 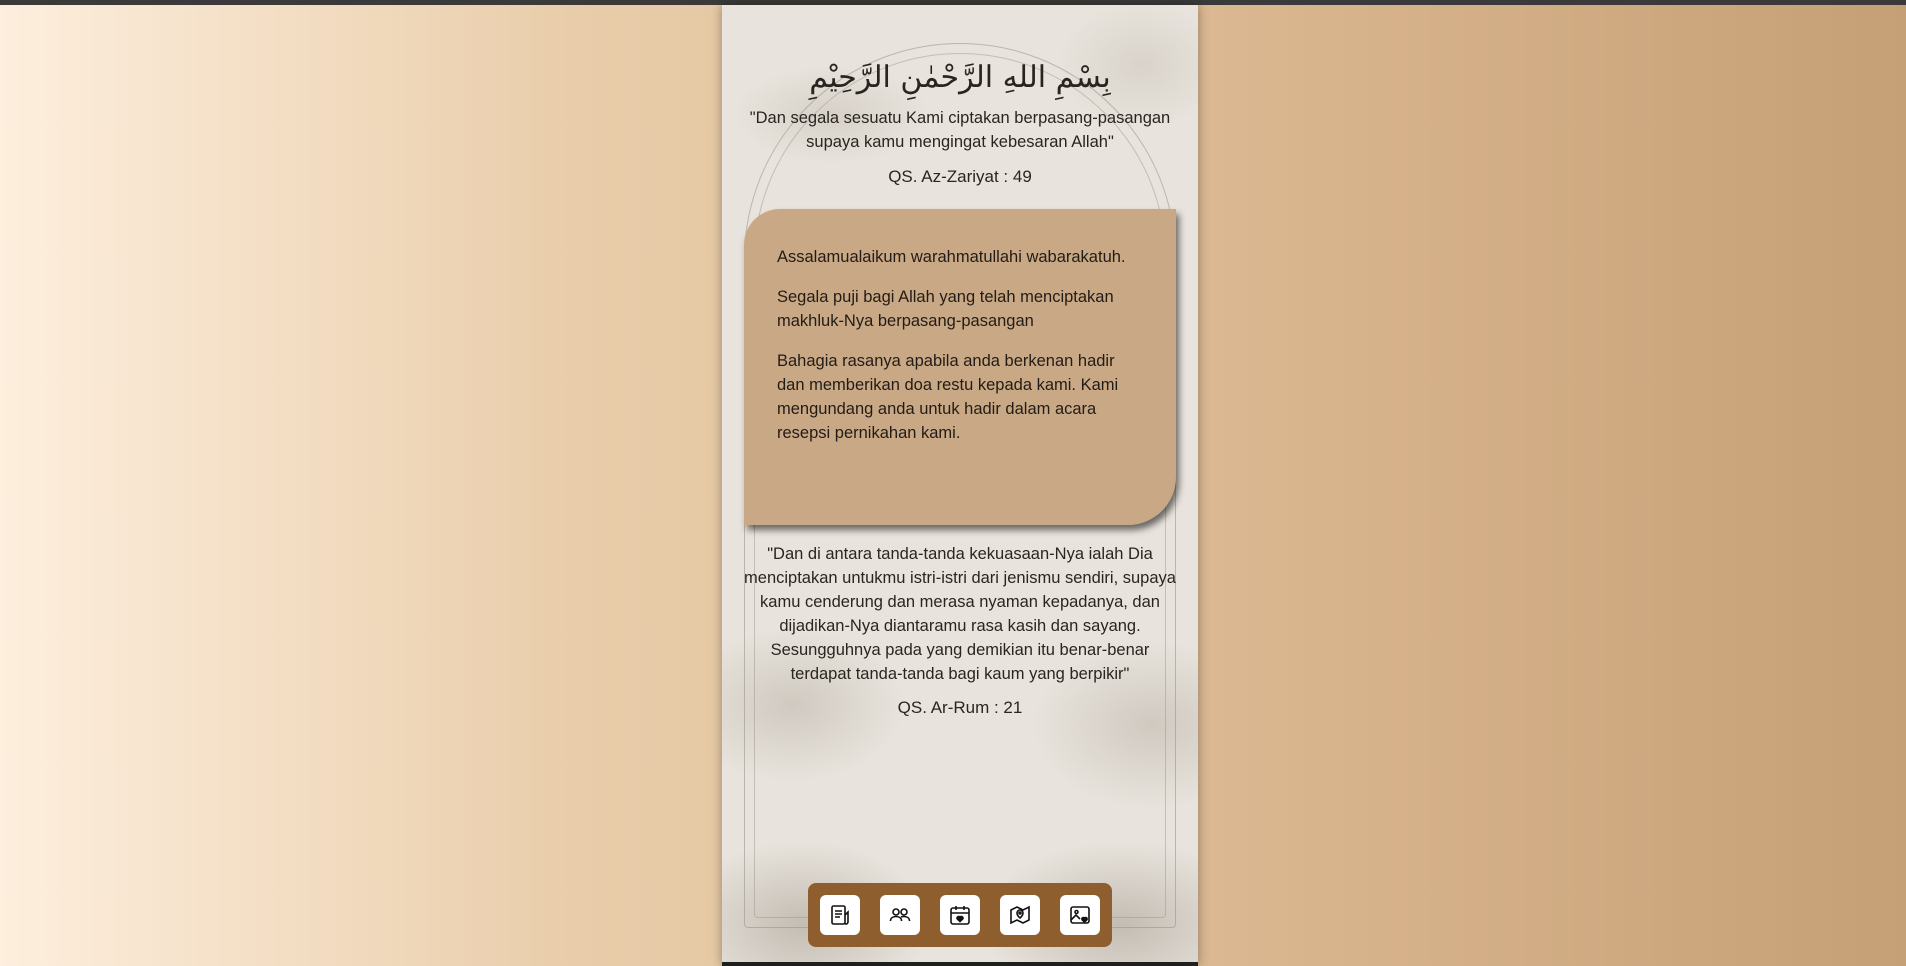 I want to click on people-icon, so click(x=900, y=915).